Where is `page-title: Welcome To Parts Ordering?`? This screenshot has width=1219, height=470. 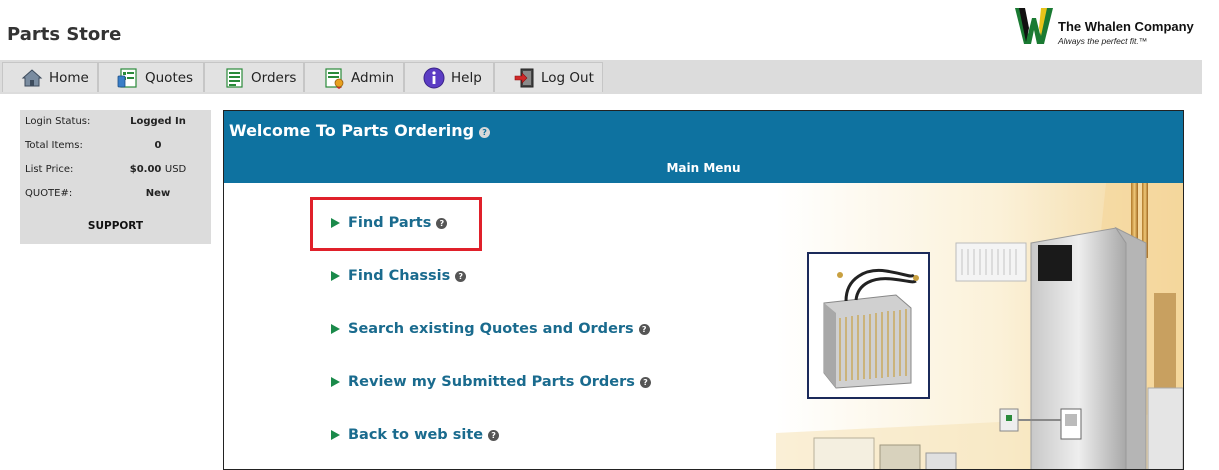 page-title: Welcome To Parts Ordering? is located at coordinates (360, 130).